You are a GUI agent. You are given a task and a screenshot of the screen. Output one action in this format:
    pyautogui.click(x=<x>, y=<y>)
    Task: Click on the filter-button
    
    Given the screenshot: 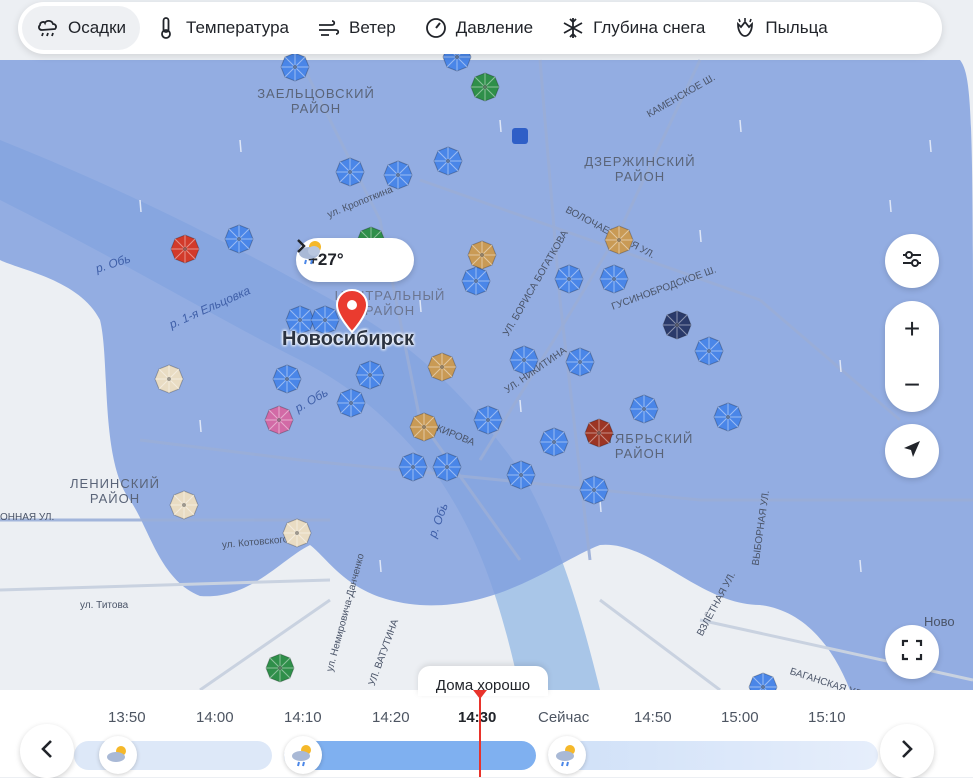 What is the action you would take?
    pyautogui.click(x=912, y=261)
    